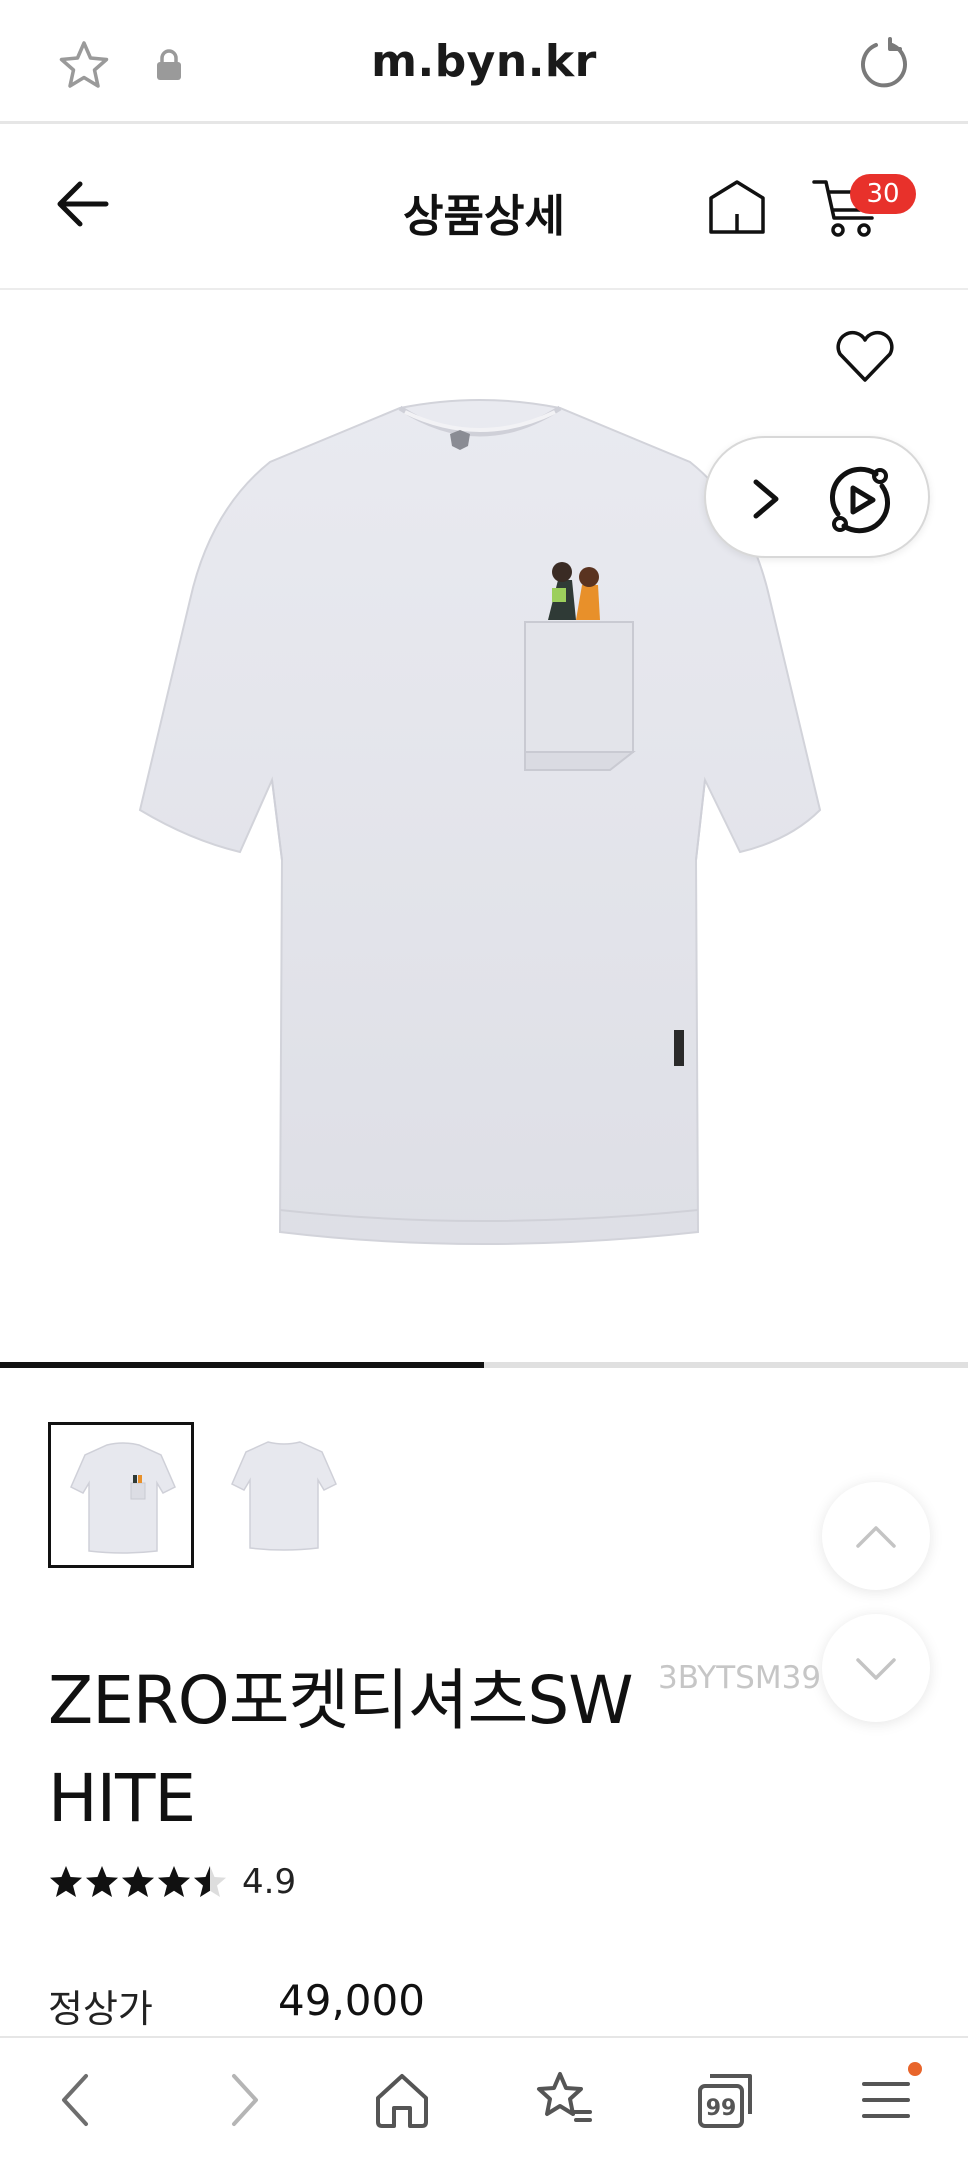 Image resolution: width=968 pixels, height=2162 pixels. What do you see at coordinates (269, 1882) in the screenshot?
I see `rating-value: 4.9` at bounding box center [269, 1882].